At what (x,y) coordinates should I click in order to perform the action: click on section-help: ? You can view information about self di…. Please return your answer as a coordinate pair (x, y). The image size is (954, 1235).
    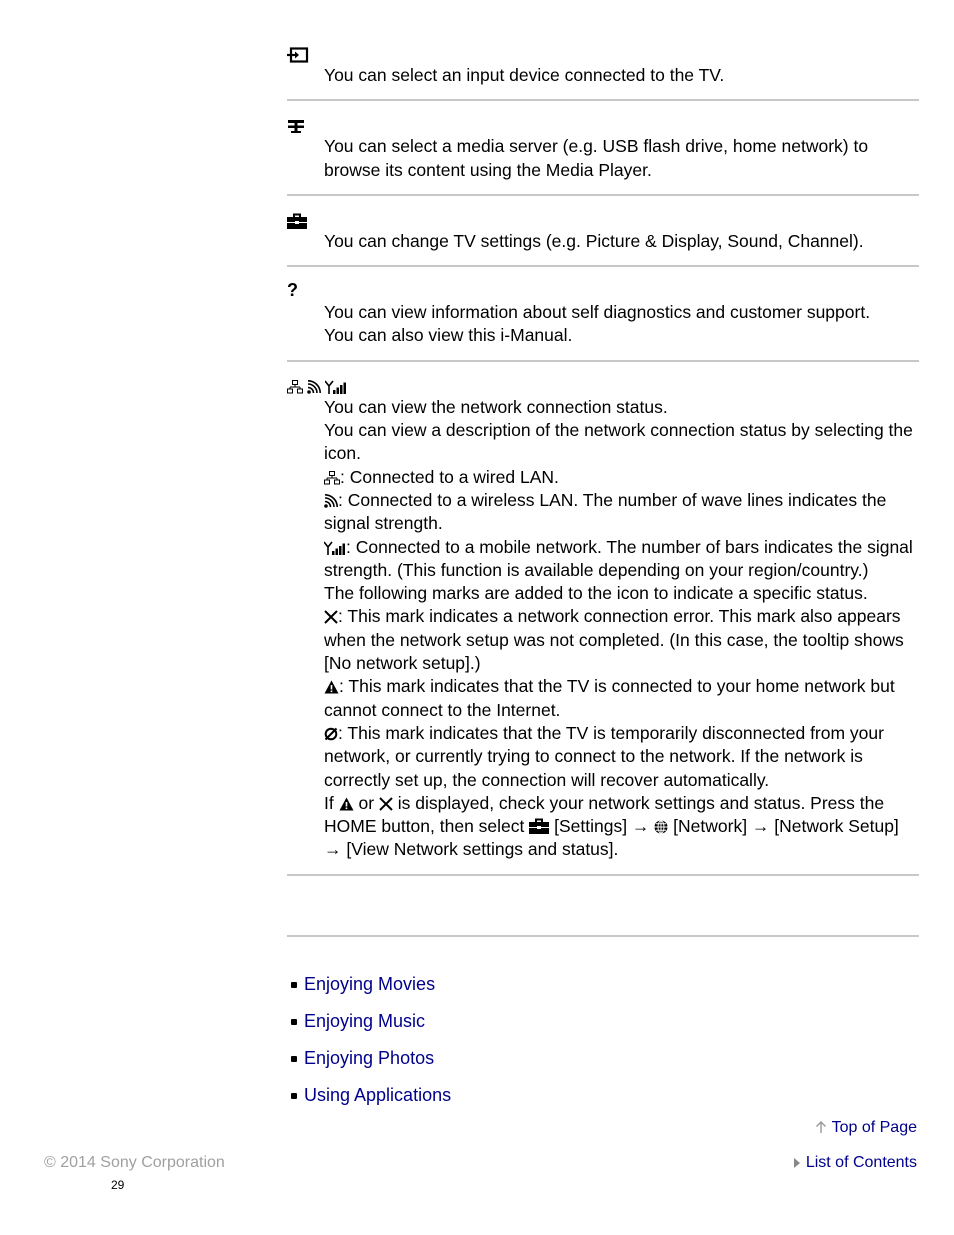
    Looking at the image, I should click on (603, 307).